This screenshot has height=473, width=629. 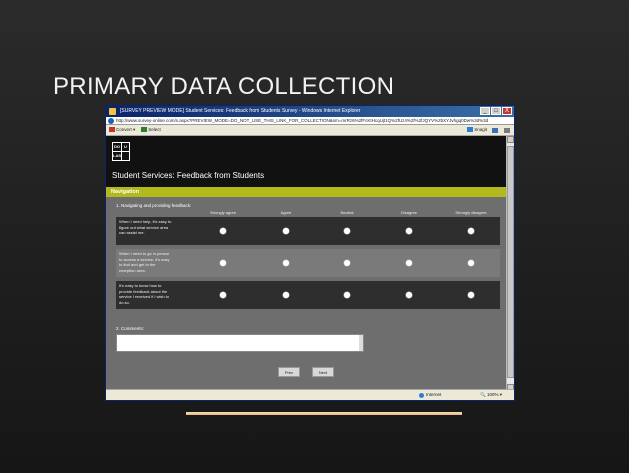 What do you see at coordinates (310, 130) in the screenshot?
I see `browser-toolbar: Convert ▾ Select Snagit` at bounding box center [310, 130].